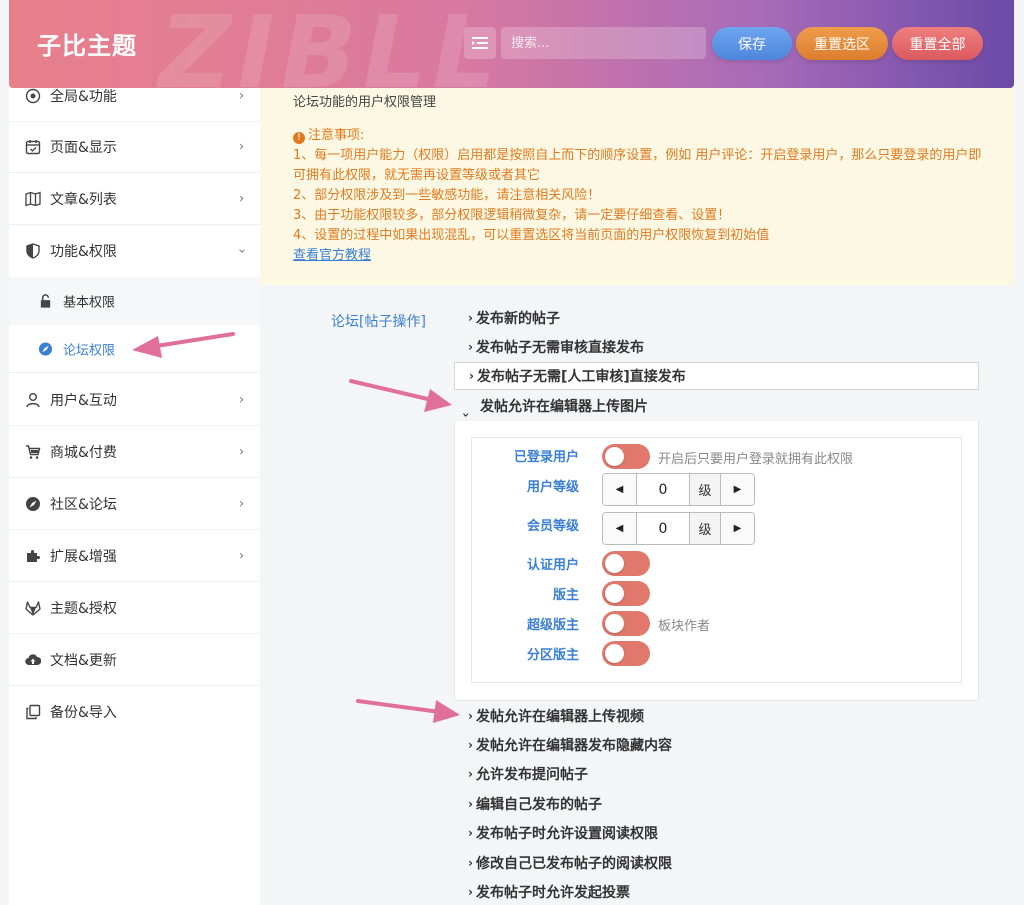 The width and height of the screenshot is (1024, 905). I want to click on perm-row-label: 发布帖子无需审核直接发布, so click(560, 348).